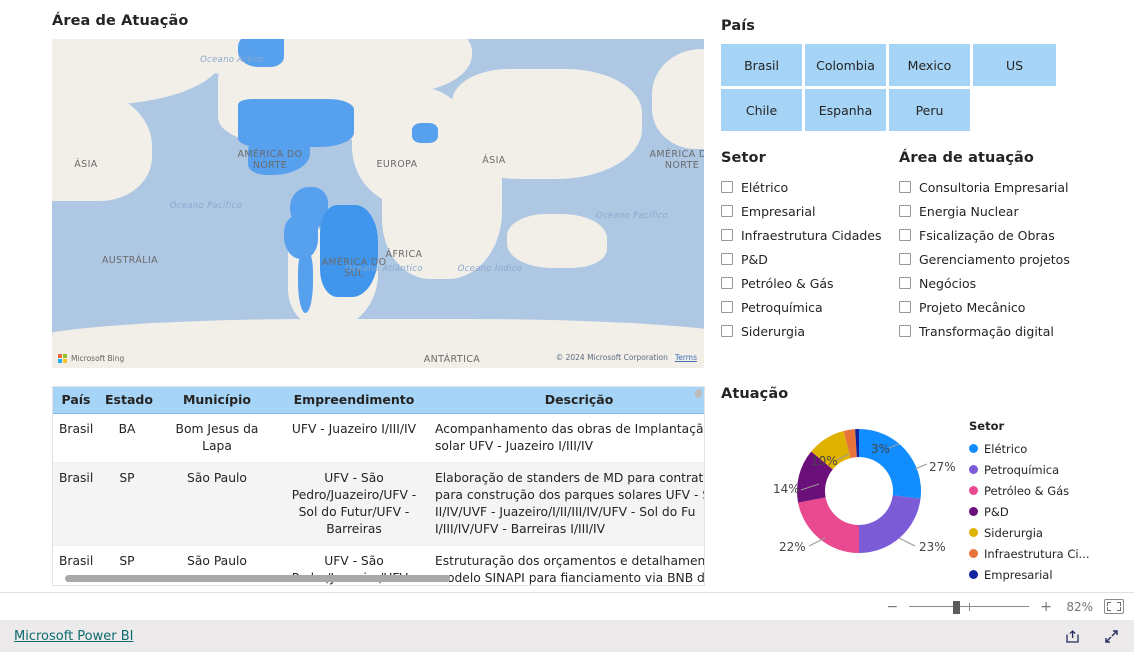 The height and width of the screenshot is (652, 1134). What do you see at coordinates (810, 187) in the screenshot?
I see `setor-item-eletrico: Elétrico` at bounding box center [810, 187].